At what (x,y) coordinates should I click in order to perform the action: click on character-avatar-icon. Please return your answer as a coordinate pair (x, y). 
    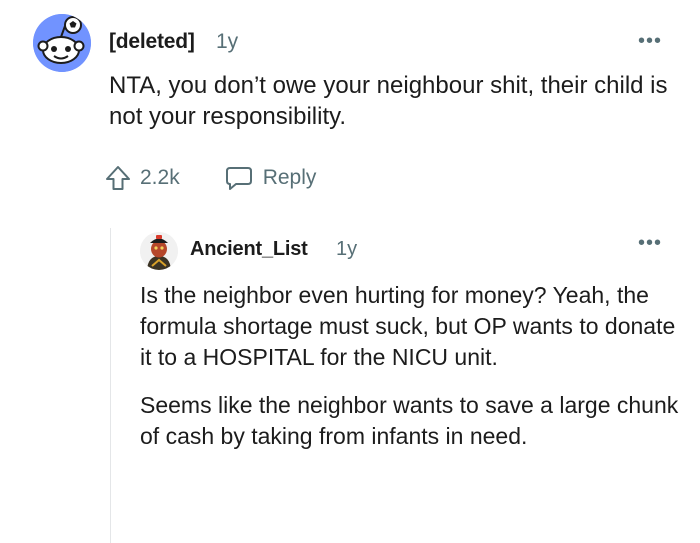
    Looking at the image, I should click on (159, 251).